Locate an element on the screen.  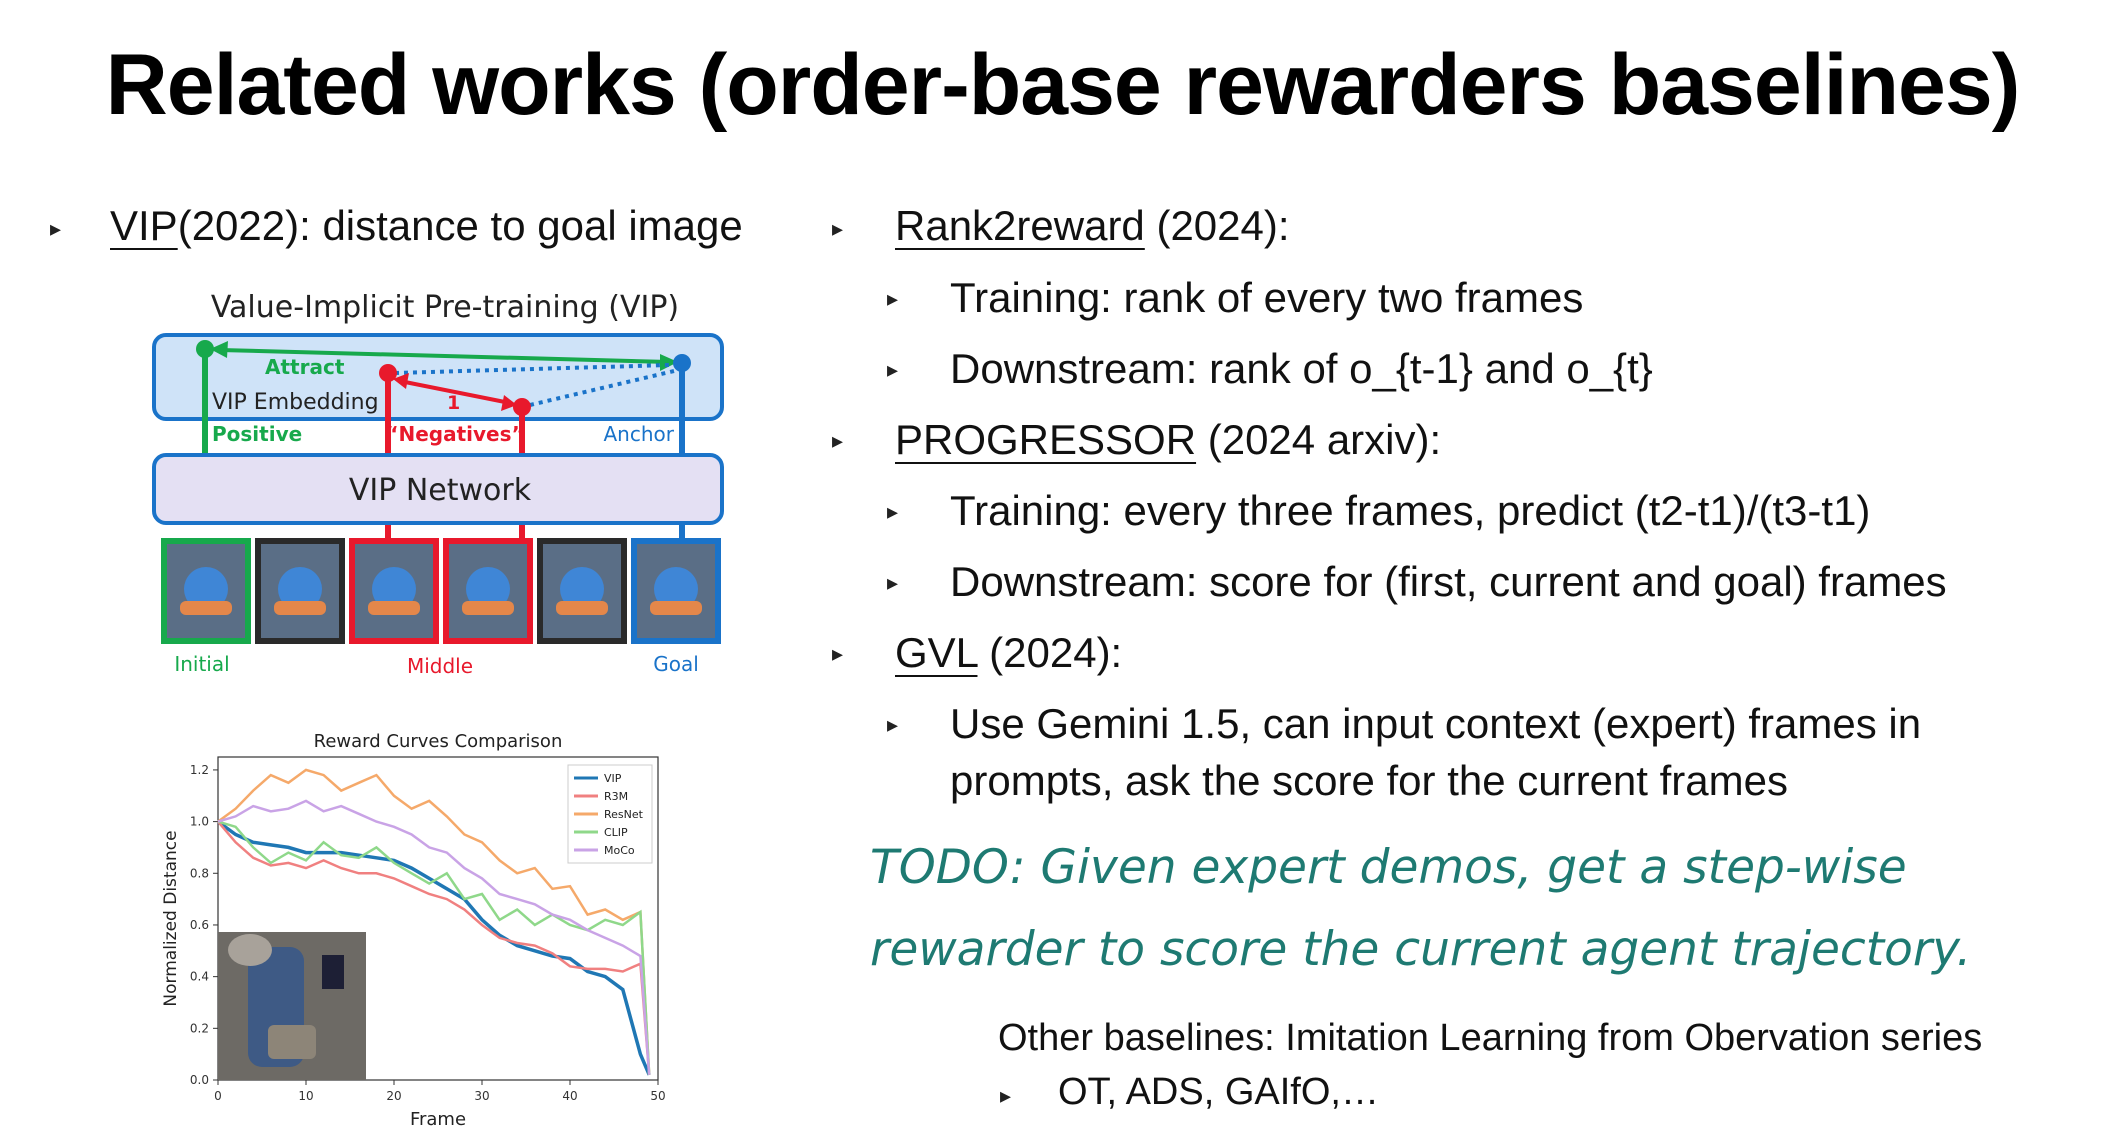
y-tick-label: 0.4 is located at coordinates (199, 977).